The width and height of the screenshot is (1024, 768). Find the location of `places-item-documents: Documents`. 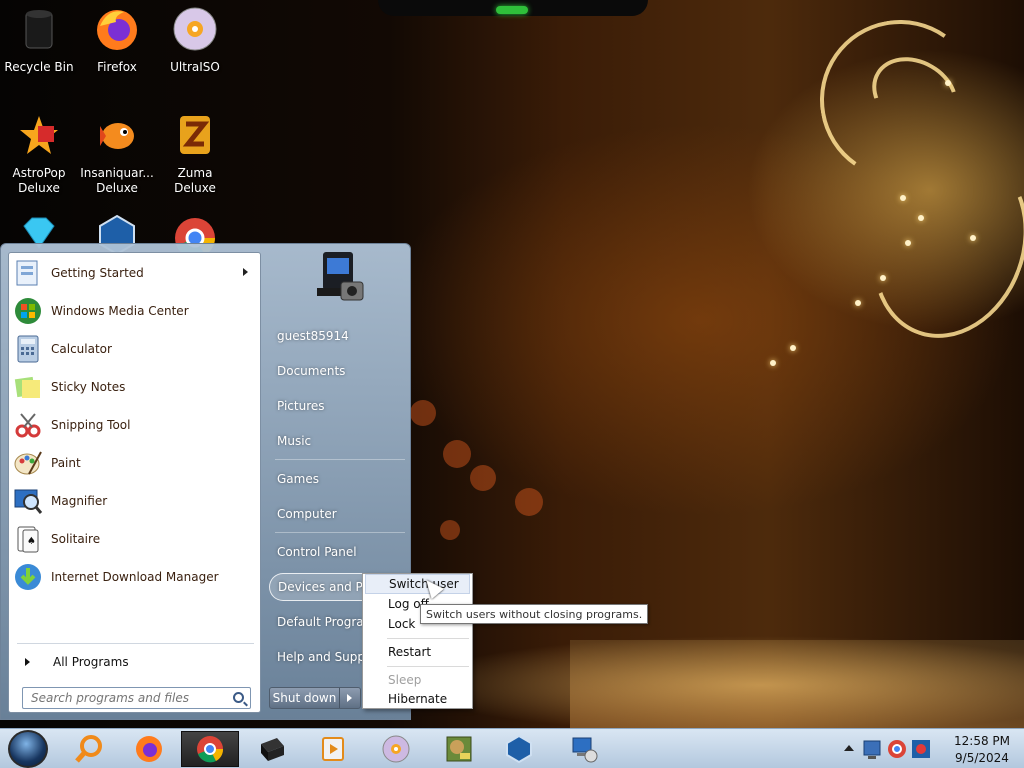

places-item-documents: Documents is located at coordinates (339, 371).